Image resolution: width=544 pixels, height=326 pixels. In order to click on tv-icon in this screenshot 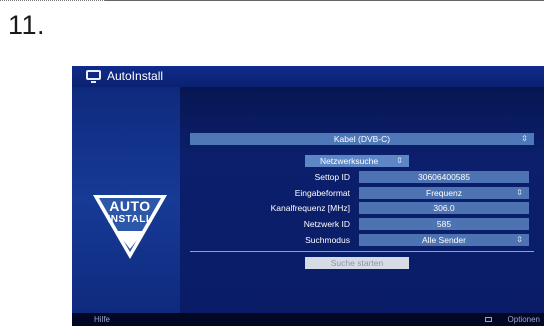, I will do `click(93, 76)`.